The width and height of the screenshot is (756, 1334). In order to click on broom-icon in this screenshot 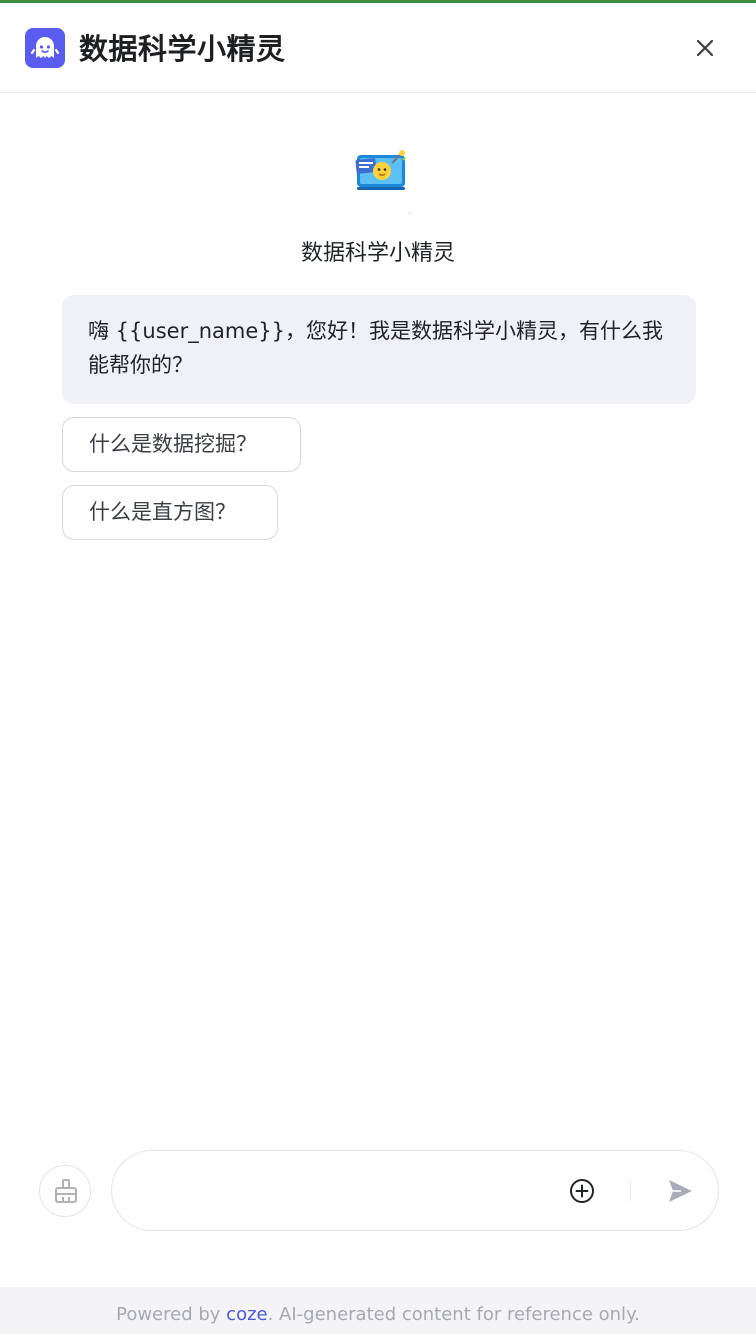, I will do `click(66, 1191)`.